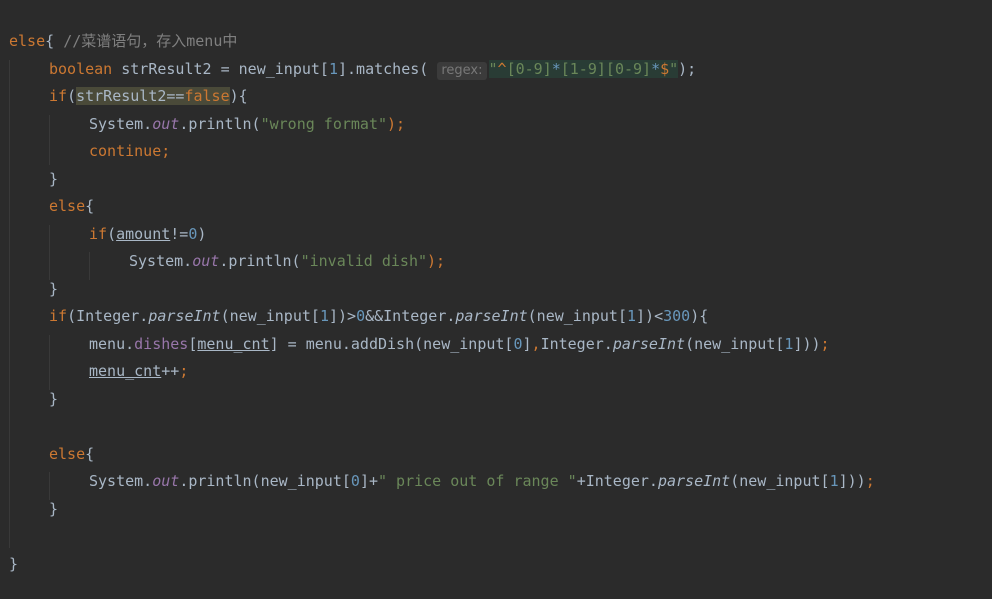 The height and width of the screenshot is (599, 992). What do you see at coordinates (202, 234) in the screenshot?
I see `code-token: )` at bounding box center [202, 234].